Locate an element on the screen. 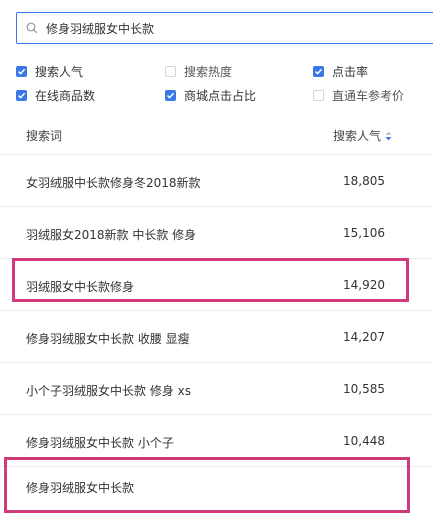  metric-filters: 搜索人气 搜索热度 点击率 在线商品数 商城点击占比 直通车参考价 is located at coordinates (224, 86).